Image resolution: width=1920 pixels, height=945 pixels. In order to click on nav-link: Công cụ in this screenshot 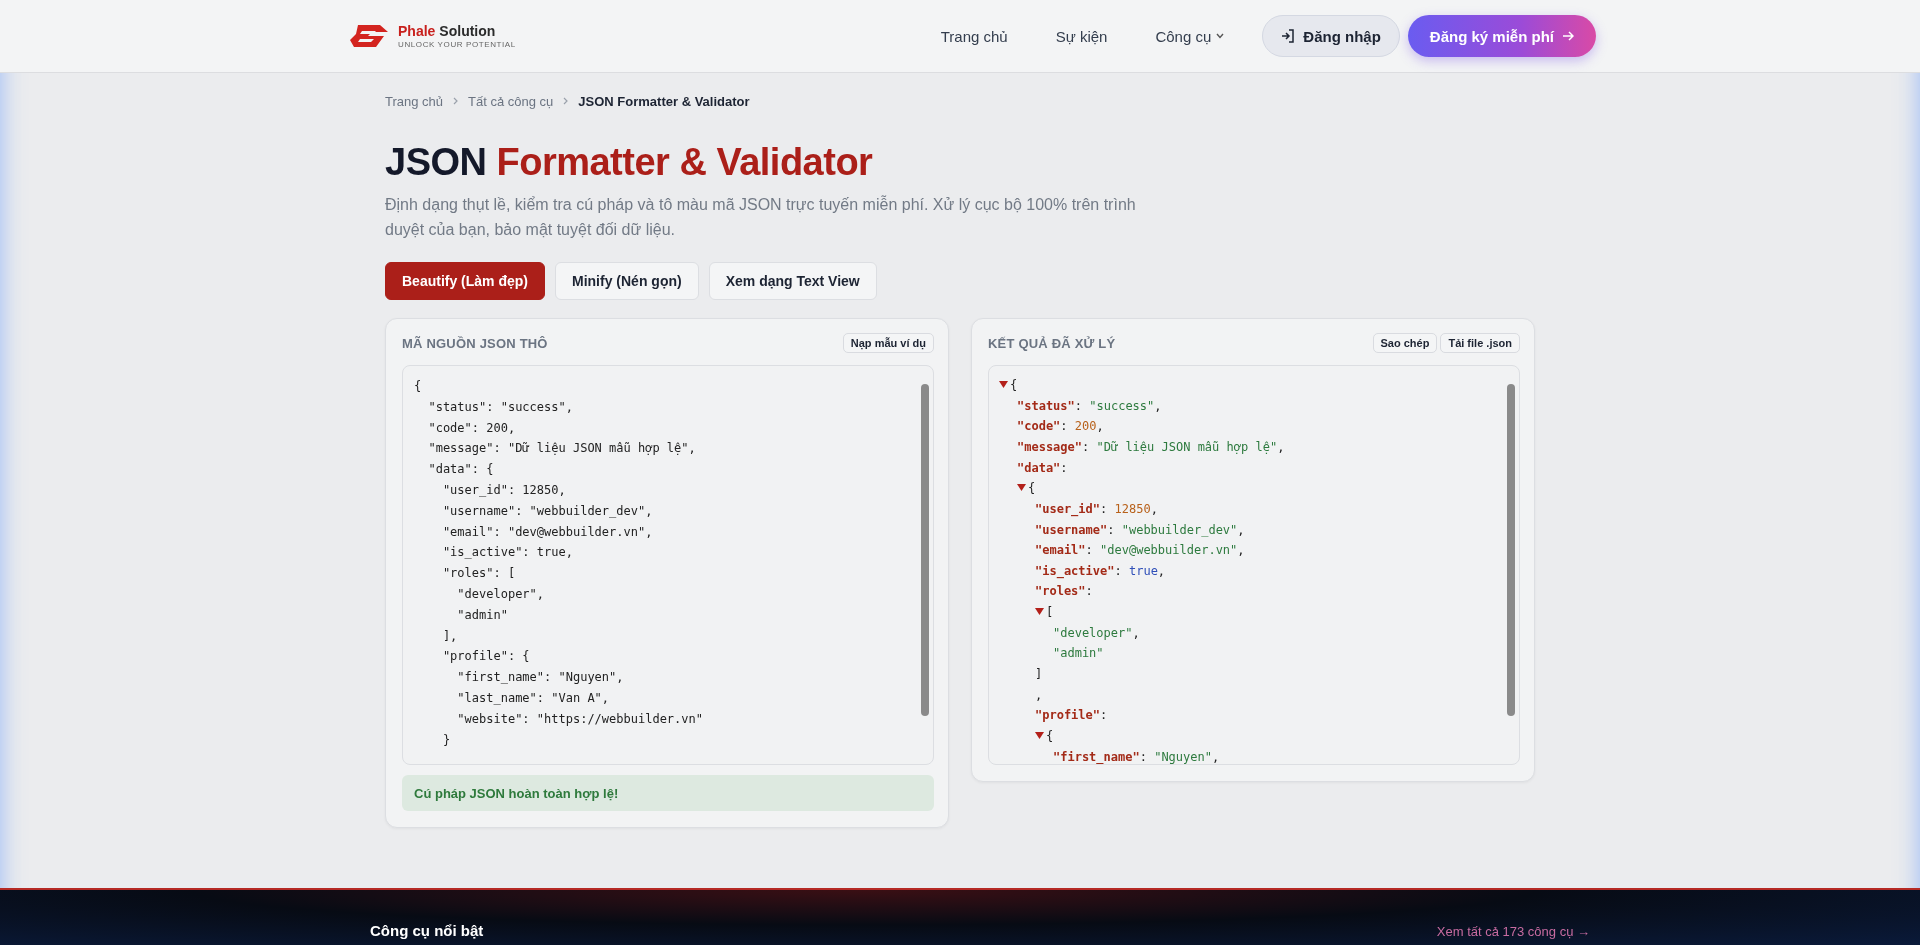, I will do `click(1190, 36)`.